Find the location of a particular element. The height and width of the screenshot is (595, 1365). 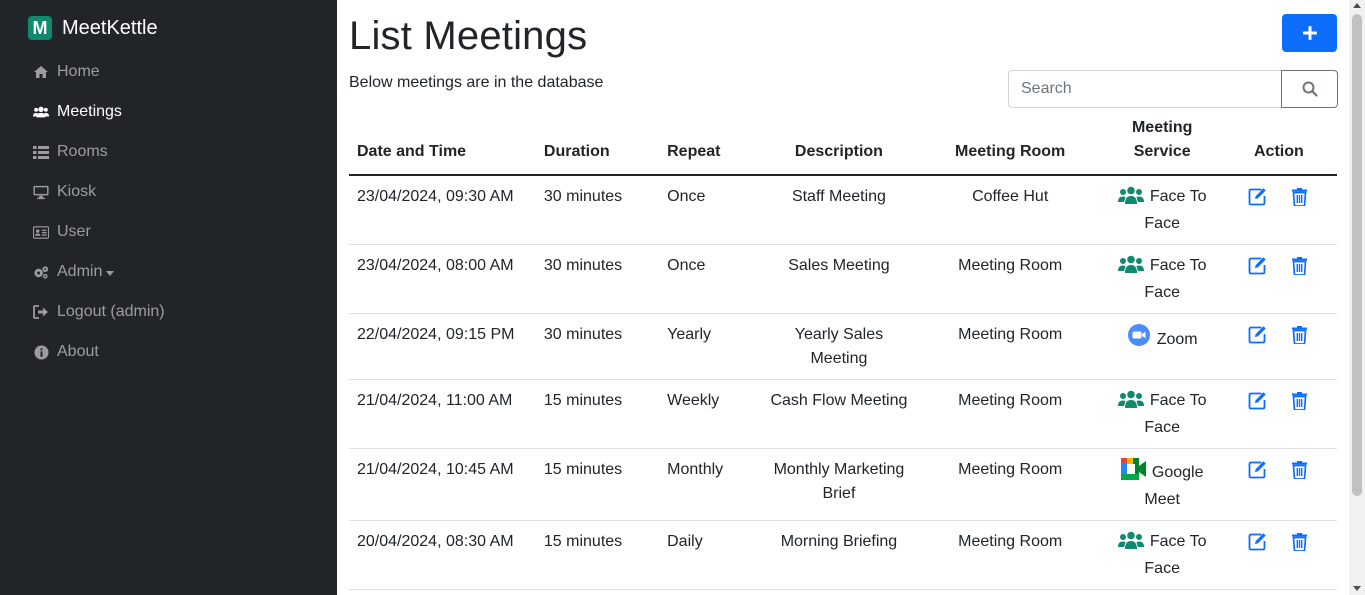

monitor-icon is located at coordinates (41, 192).